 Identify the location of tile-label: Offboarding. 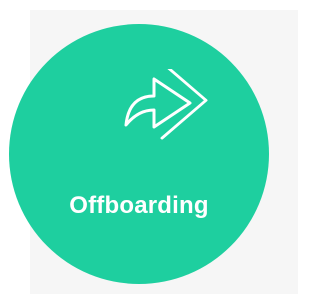
(139, 205).